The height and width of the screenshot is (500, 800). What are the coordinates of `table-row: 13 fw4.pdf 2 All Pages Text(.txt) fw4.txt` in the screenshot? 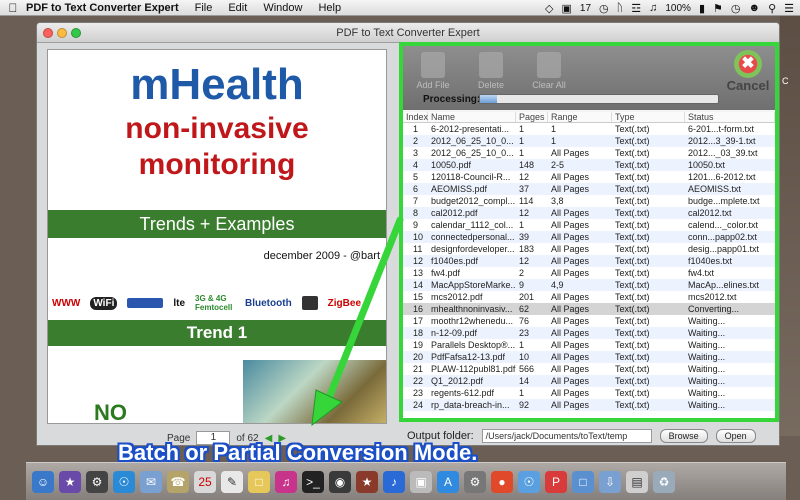 It's located at (589, 273).